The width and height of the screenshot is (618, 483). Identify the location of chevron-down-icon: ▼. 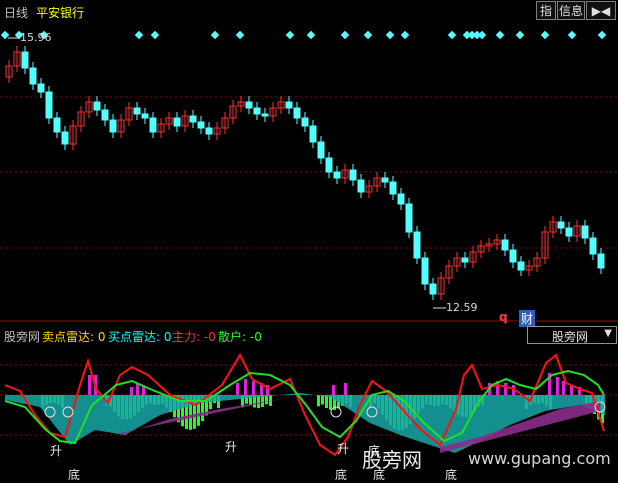
(608, 333).